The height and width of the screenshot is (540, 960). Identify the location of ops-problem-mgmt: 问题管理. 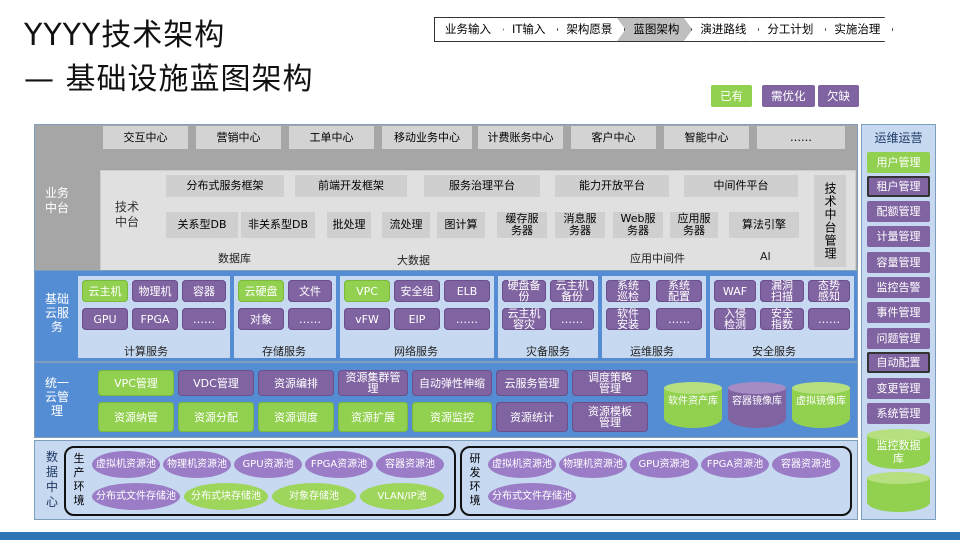
(898, 338).